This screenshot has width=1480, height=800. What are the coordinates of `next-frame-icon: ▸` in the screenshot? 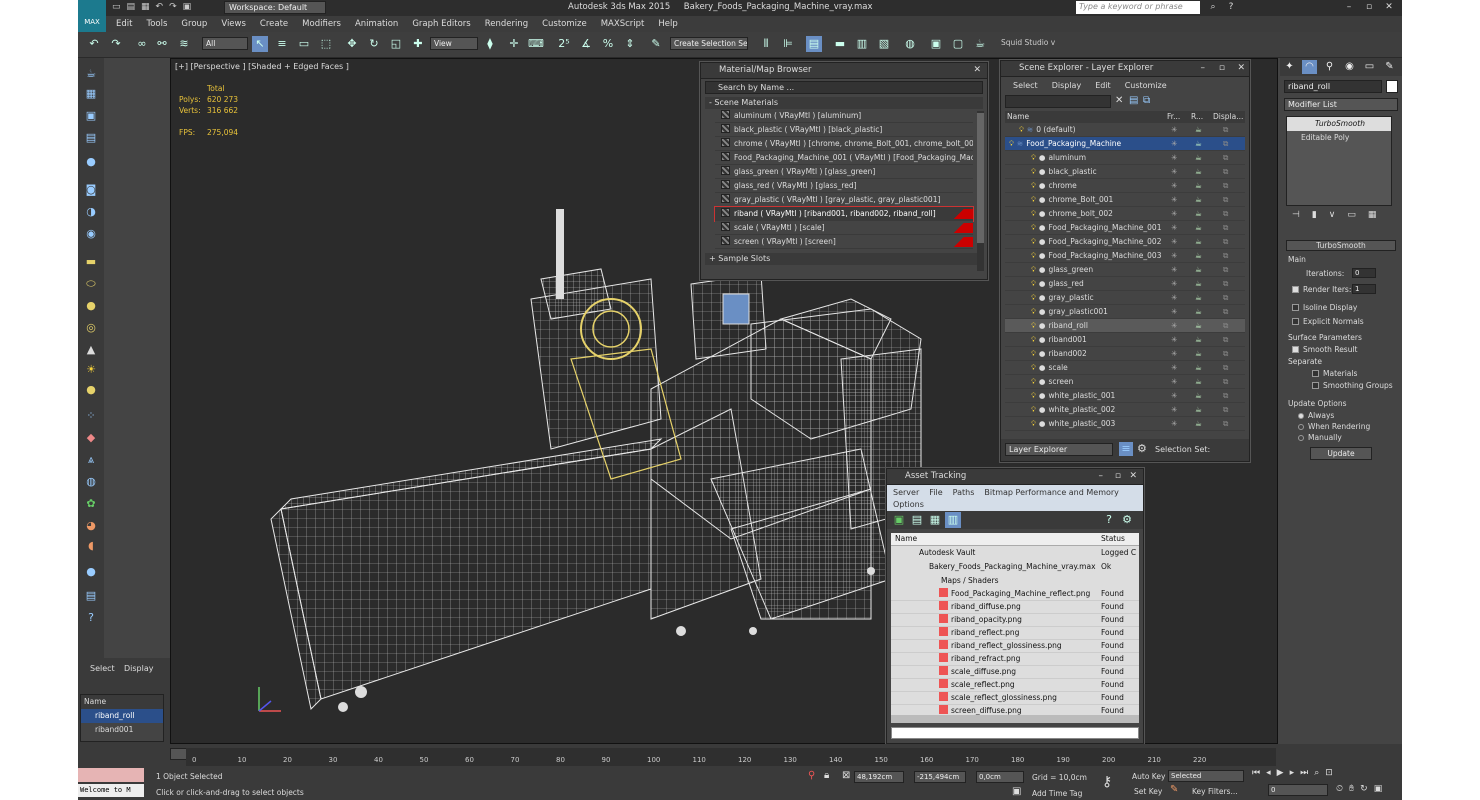 It's located at (1292, 775).